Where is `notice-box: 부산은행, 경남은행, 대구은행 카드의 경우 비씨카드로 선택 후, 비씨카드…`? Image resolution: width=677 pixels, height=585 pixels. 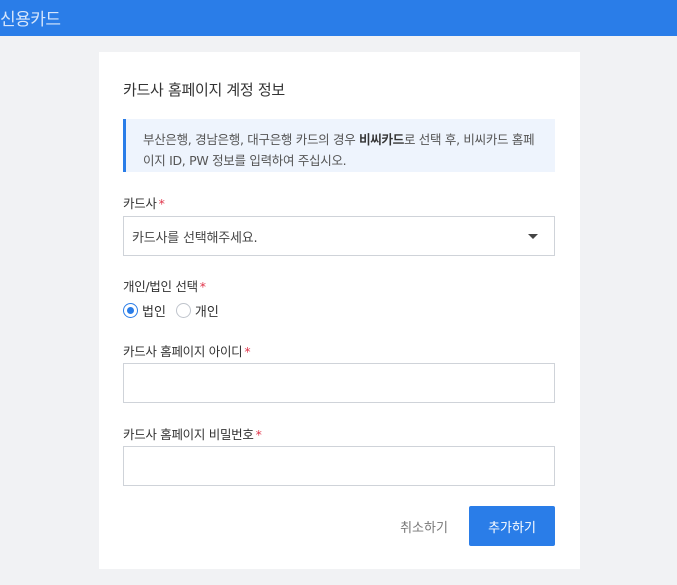 notice-box: 부산은행, 경남은행, 대구은행 카드의 경우 비씨카드로 선택 후, 비씨카드… is located at coordinates (339, 145).